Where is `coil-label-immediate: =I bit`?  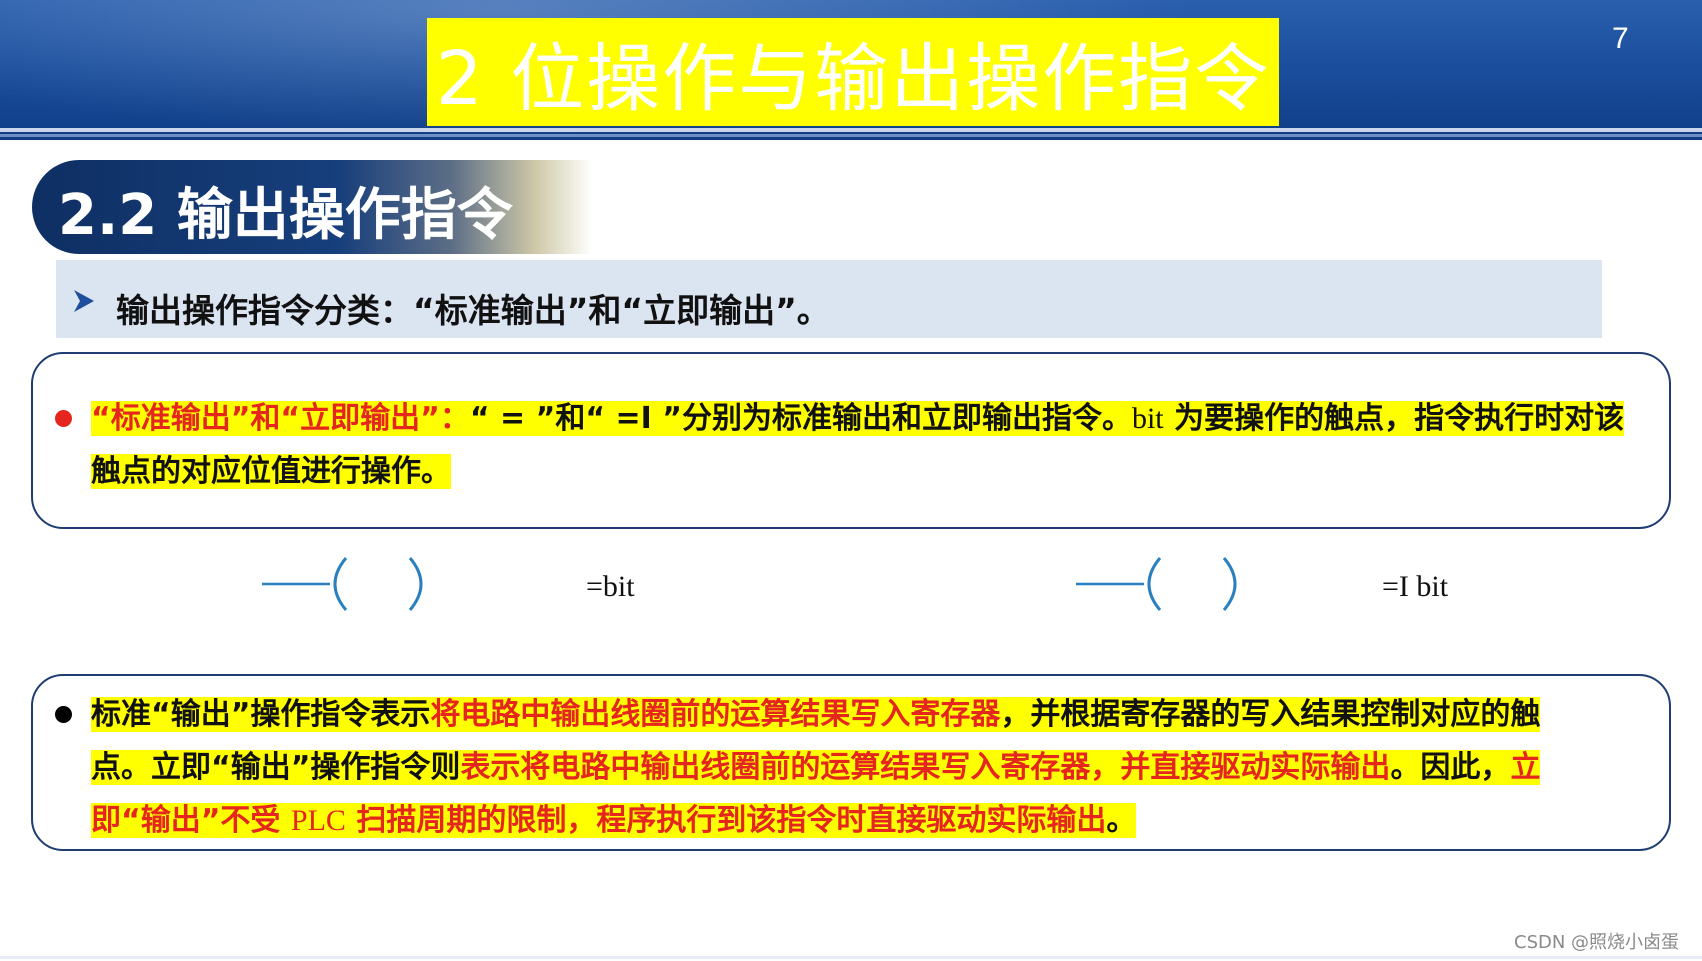
coil-label-immediate: =I bit is located at coordinates (1415, 586).